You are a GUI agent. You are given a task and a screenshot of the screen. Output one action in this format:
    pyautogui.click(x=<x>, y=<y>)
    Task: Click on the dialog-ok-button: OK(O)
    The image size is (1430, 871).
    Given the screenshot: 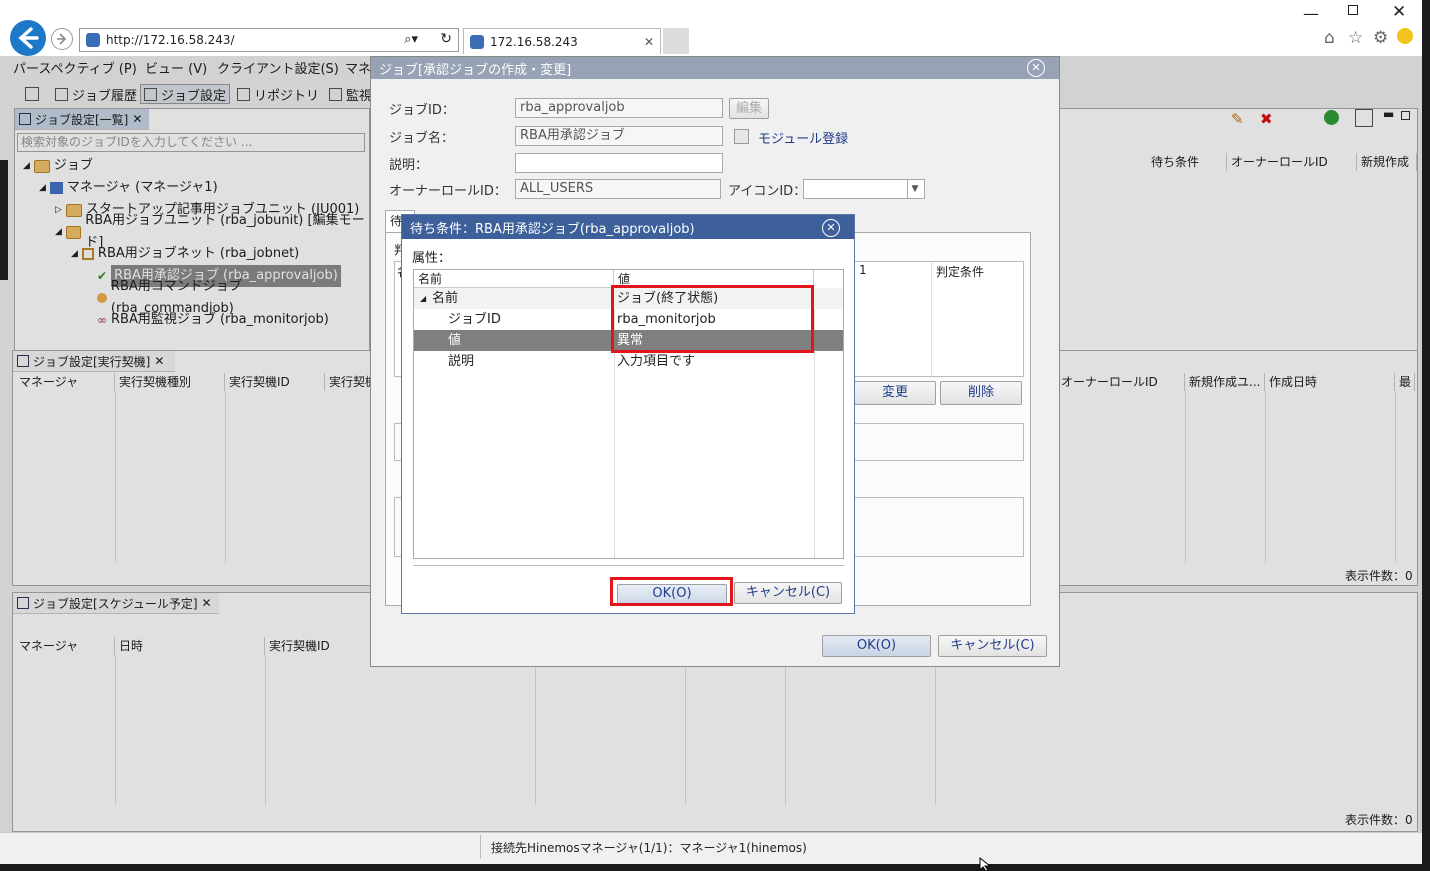 What is the action you would take?
    pyautogui.click(x=876, y=646)
    